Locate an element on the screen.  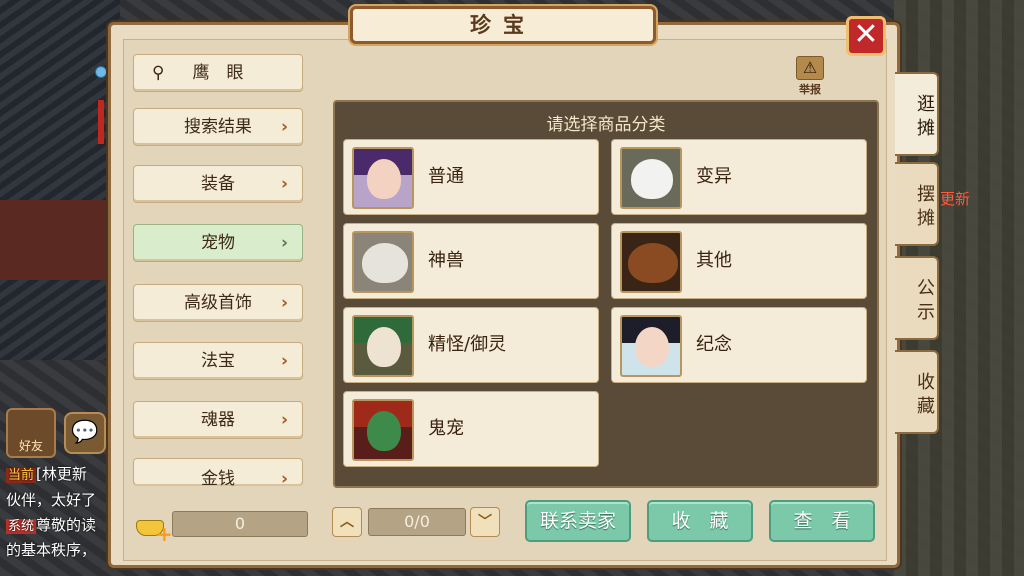
chat-line: 的基本秩序， is located at coordinates (51, 549).